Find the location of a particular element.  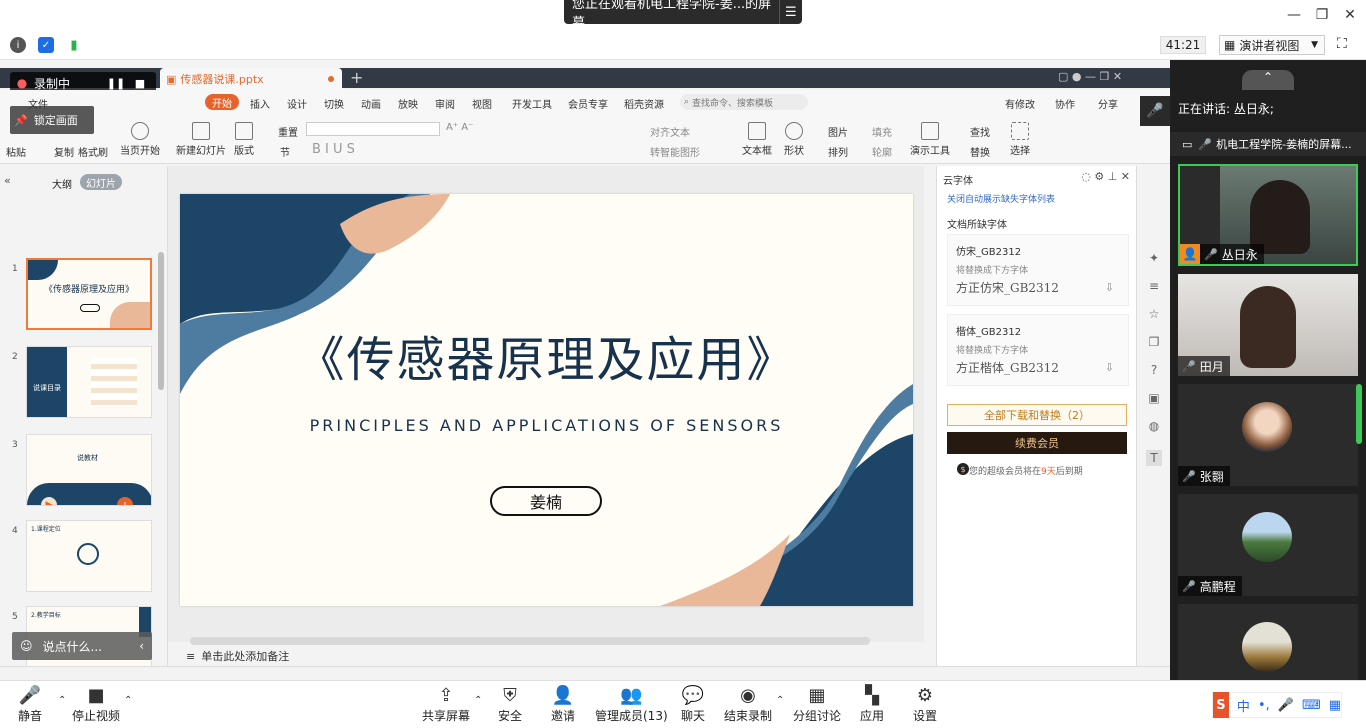

align-text-button: 对齐文本 is located at coordinates (670, 131).